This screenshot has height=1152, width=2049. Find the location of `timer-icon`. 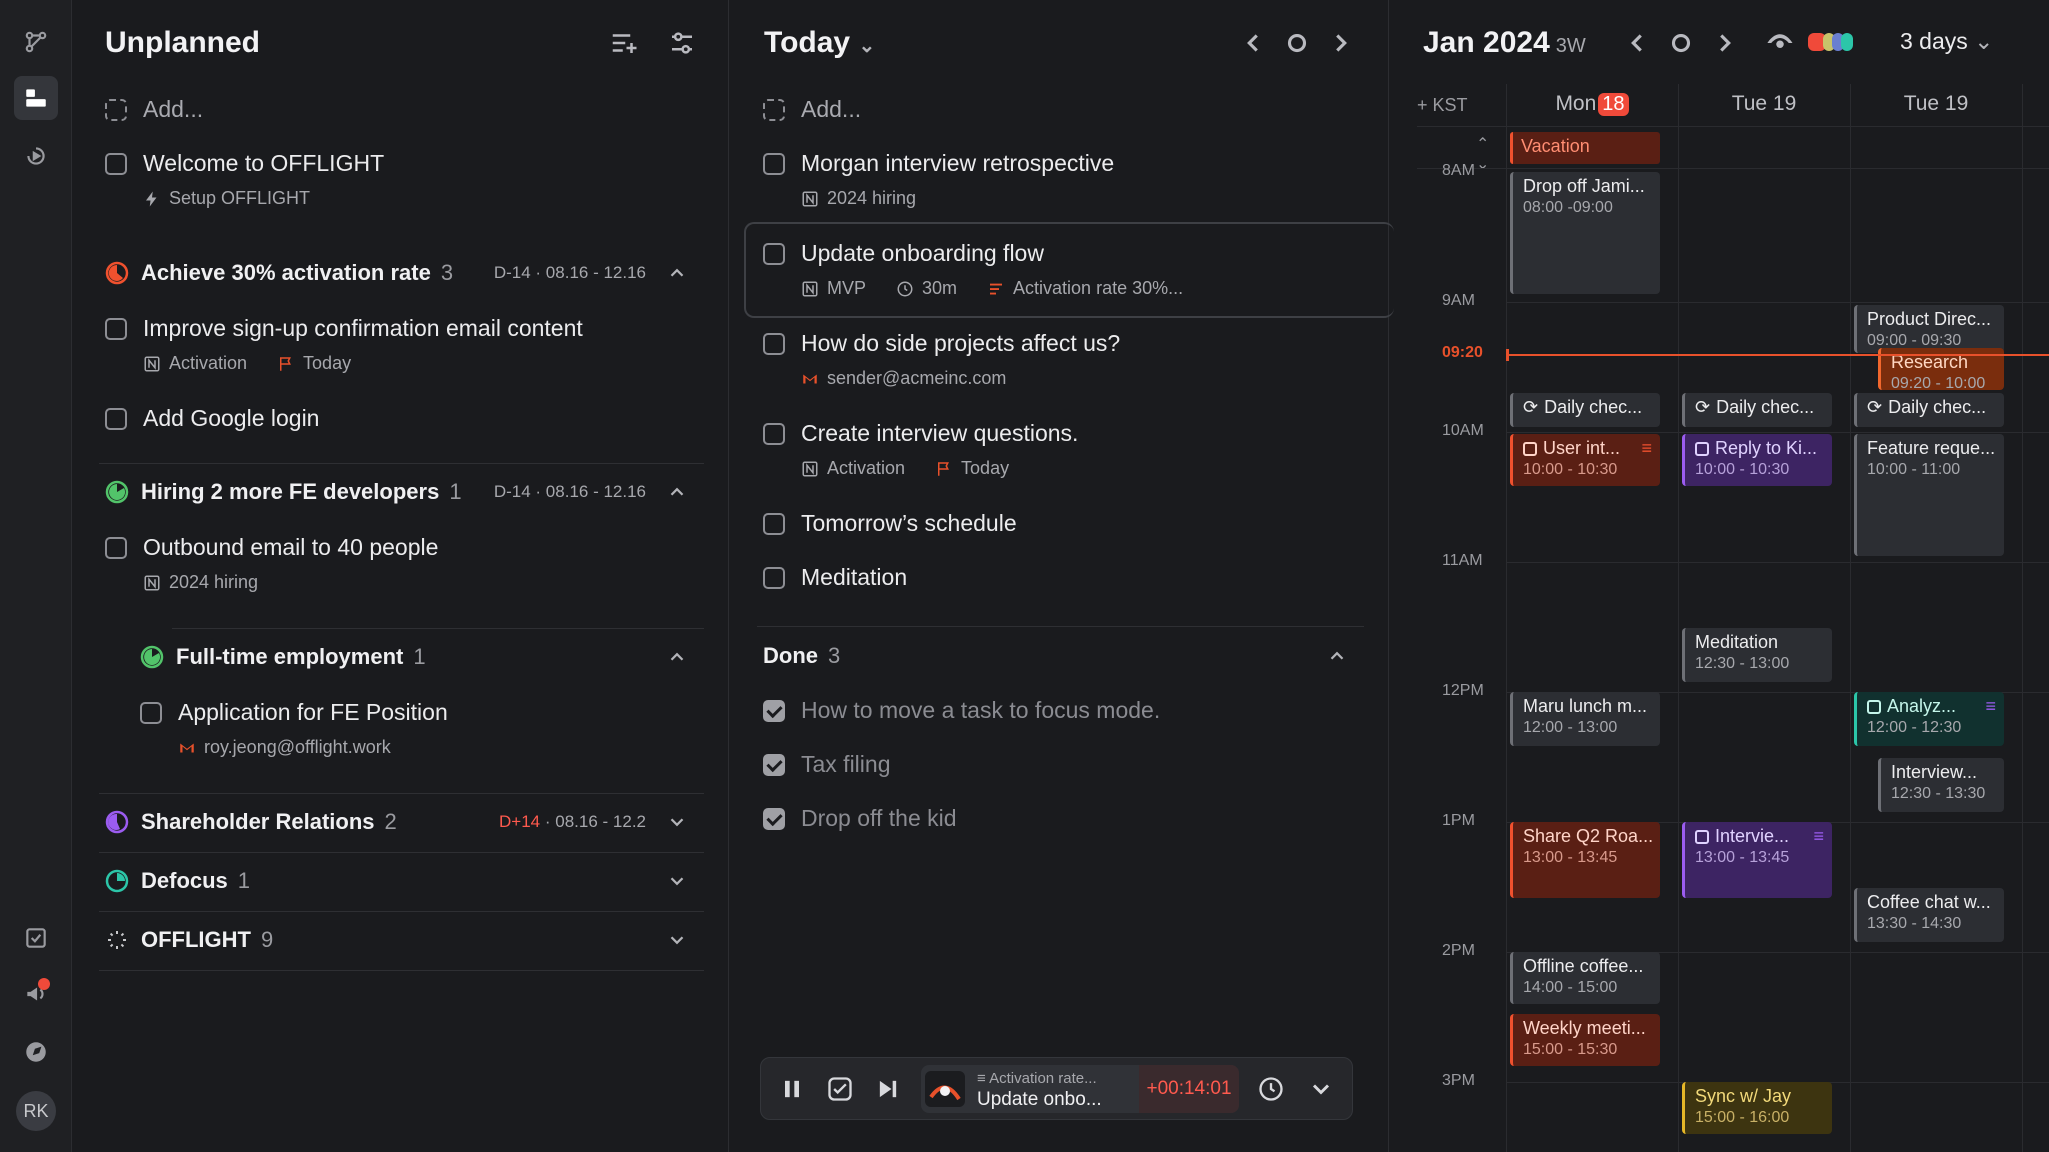

timer-icon is located at coordinates (1271, 1089).